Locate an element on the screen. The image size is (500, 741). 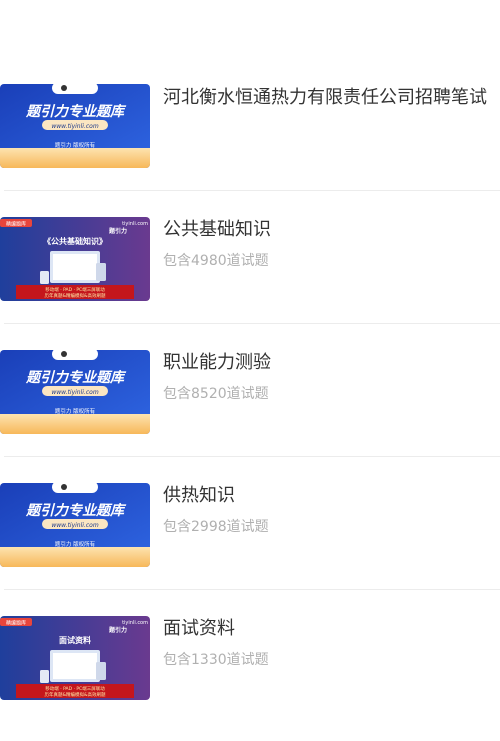
item-count: 包含8520道试题 is located at coordinates (216, 394).